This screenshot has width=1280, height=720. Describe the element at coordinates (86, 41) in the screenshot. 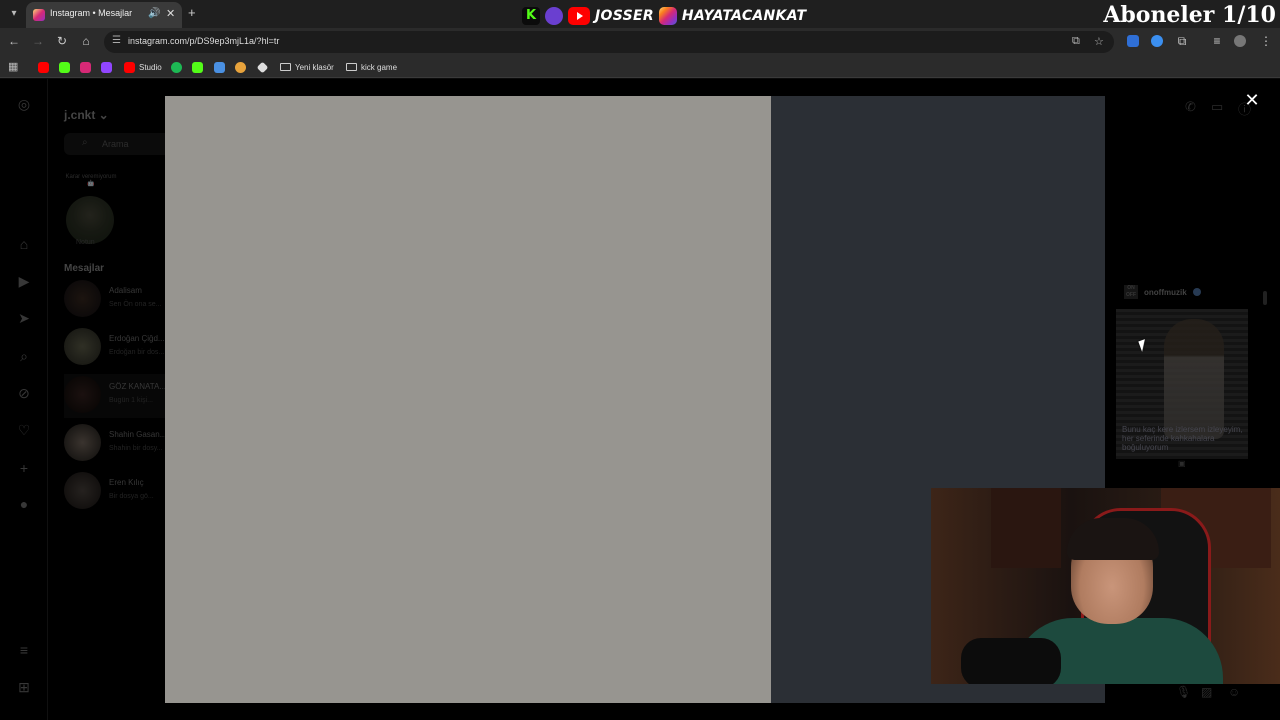

I see `home-icon: ⌂` at that location.